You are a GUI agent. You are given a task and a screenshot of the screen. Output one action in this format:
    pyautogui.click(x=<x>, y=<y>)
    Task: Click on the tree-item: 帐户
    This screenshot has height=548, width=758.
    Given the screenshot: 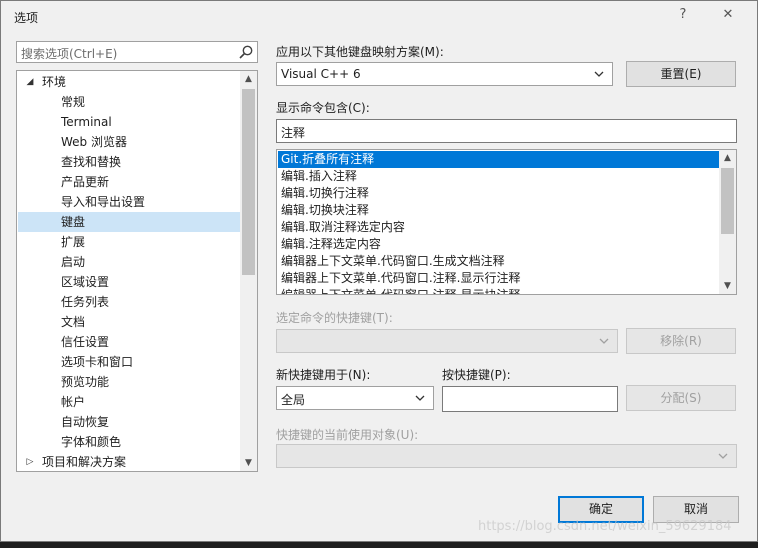 What is the action you would take?
    pyautogui.click(x=129, y=402)
    